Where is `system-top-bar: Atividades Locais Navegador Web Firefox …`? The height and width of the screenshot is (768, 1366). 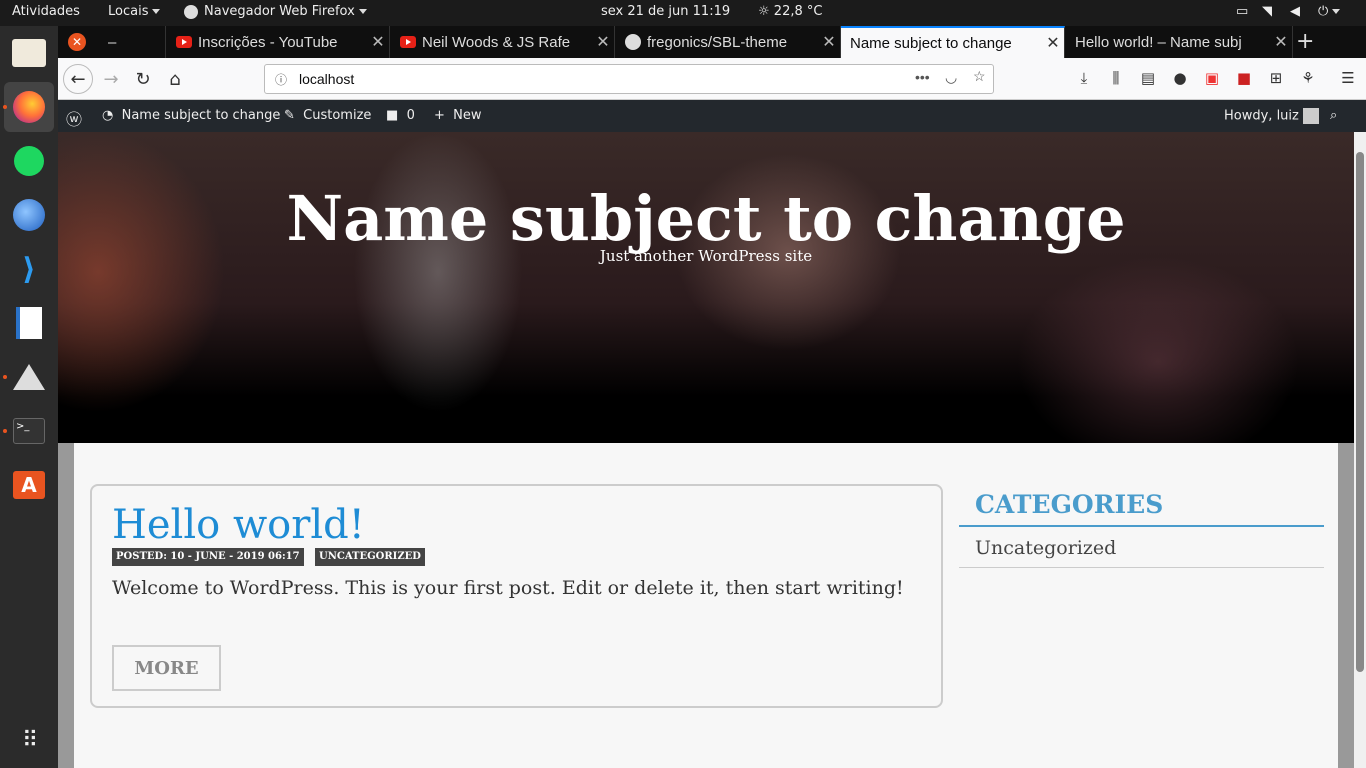 system-top-bar: Atividades Locais Navegador Web Firefox … is located at coordinates (683, 13).